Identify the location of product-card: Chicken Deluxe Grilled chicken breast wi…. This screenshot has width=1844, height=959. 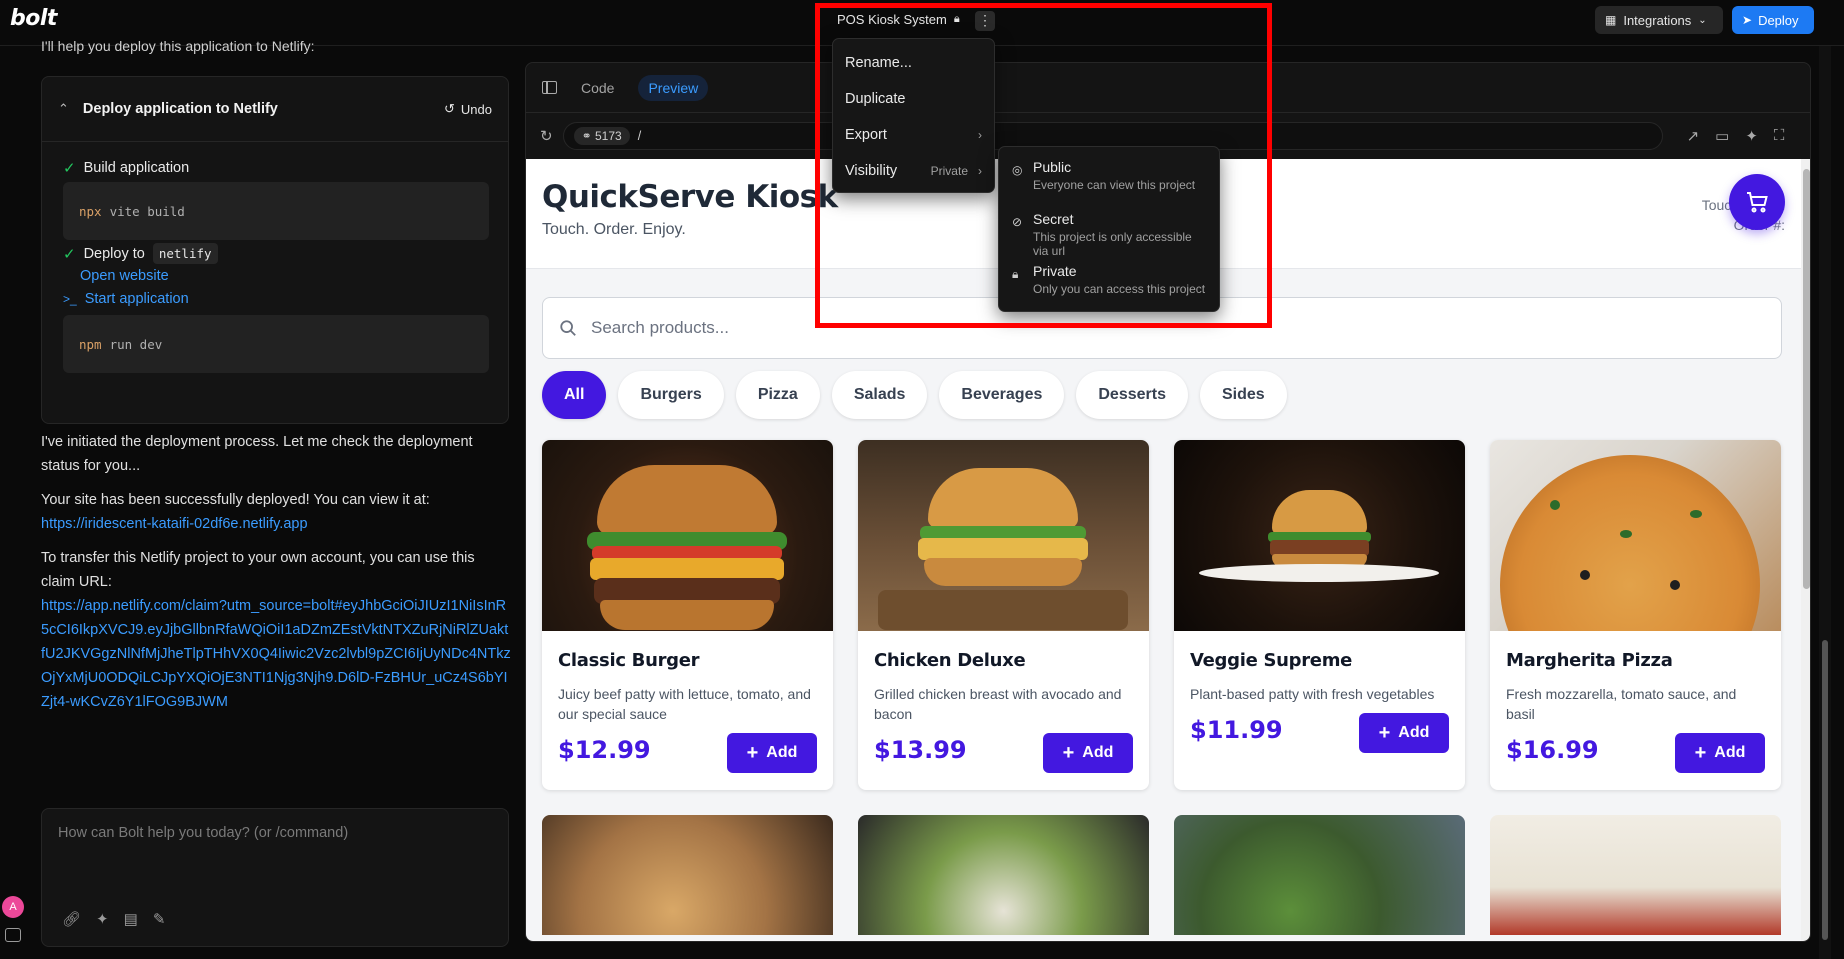
(1003, 615).